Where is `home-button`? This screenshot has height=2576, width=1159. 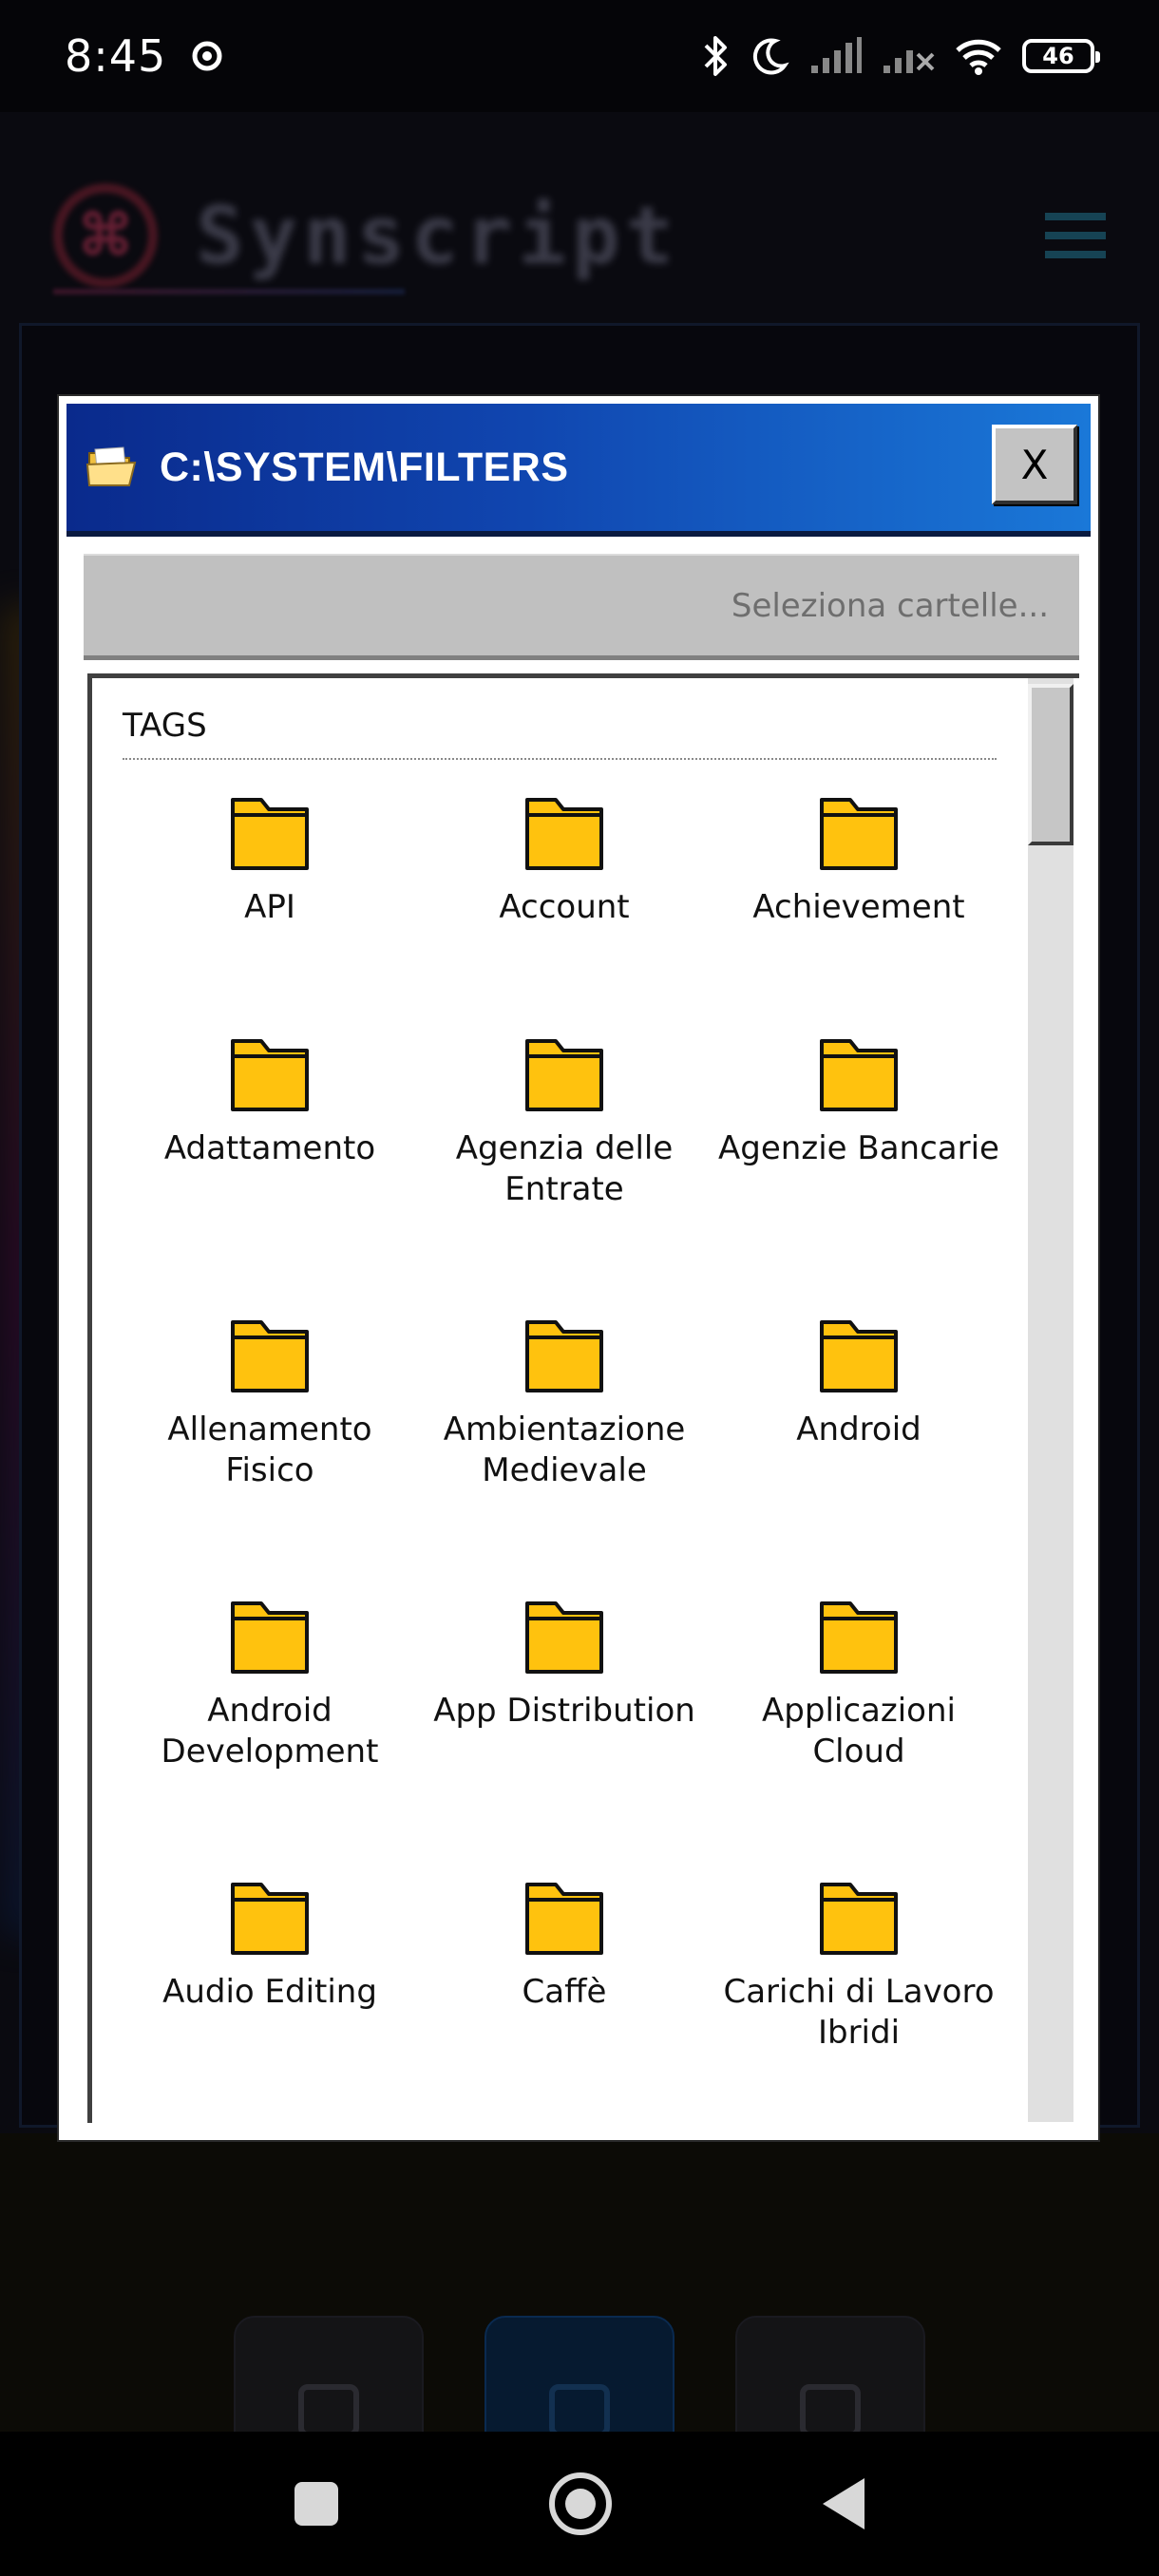 home-button is located at coordinates (580, 2503).